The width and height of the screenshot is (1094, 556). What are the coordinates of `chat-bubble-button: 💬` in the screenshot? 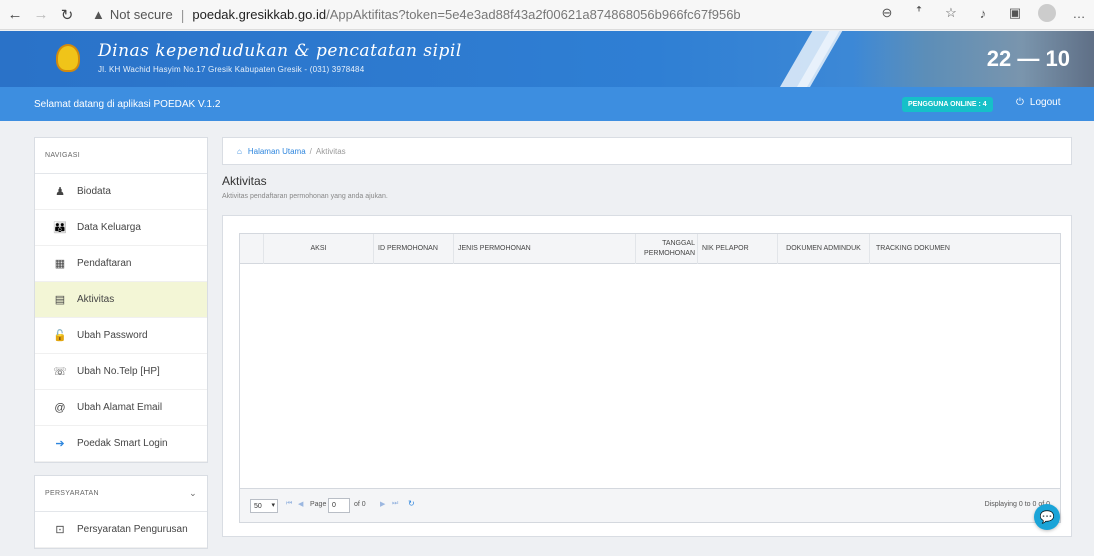 It's located at (1047, 517).